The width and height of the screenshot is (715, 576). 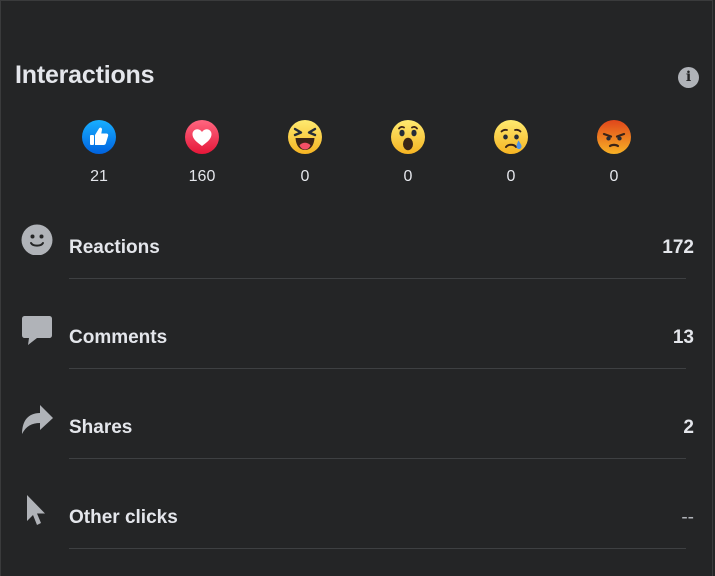 What do you see at coordinates (202, 137) in the screenshot?
I see `love-icon` at bounding box center [202, 137].